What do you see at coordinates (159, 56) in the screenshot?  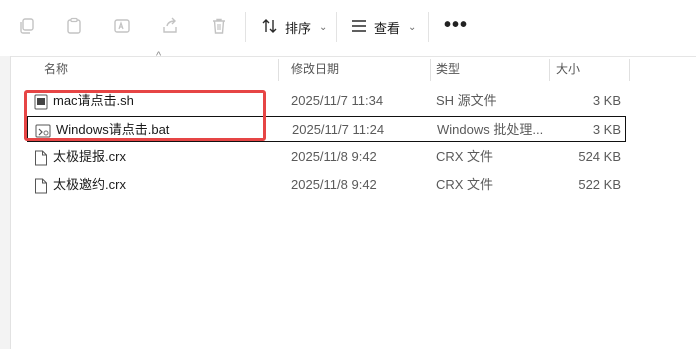 I see `sort-ascending-icon: ^` at bounding box center [159, 56].